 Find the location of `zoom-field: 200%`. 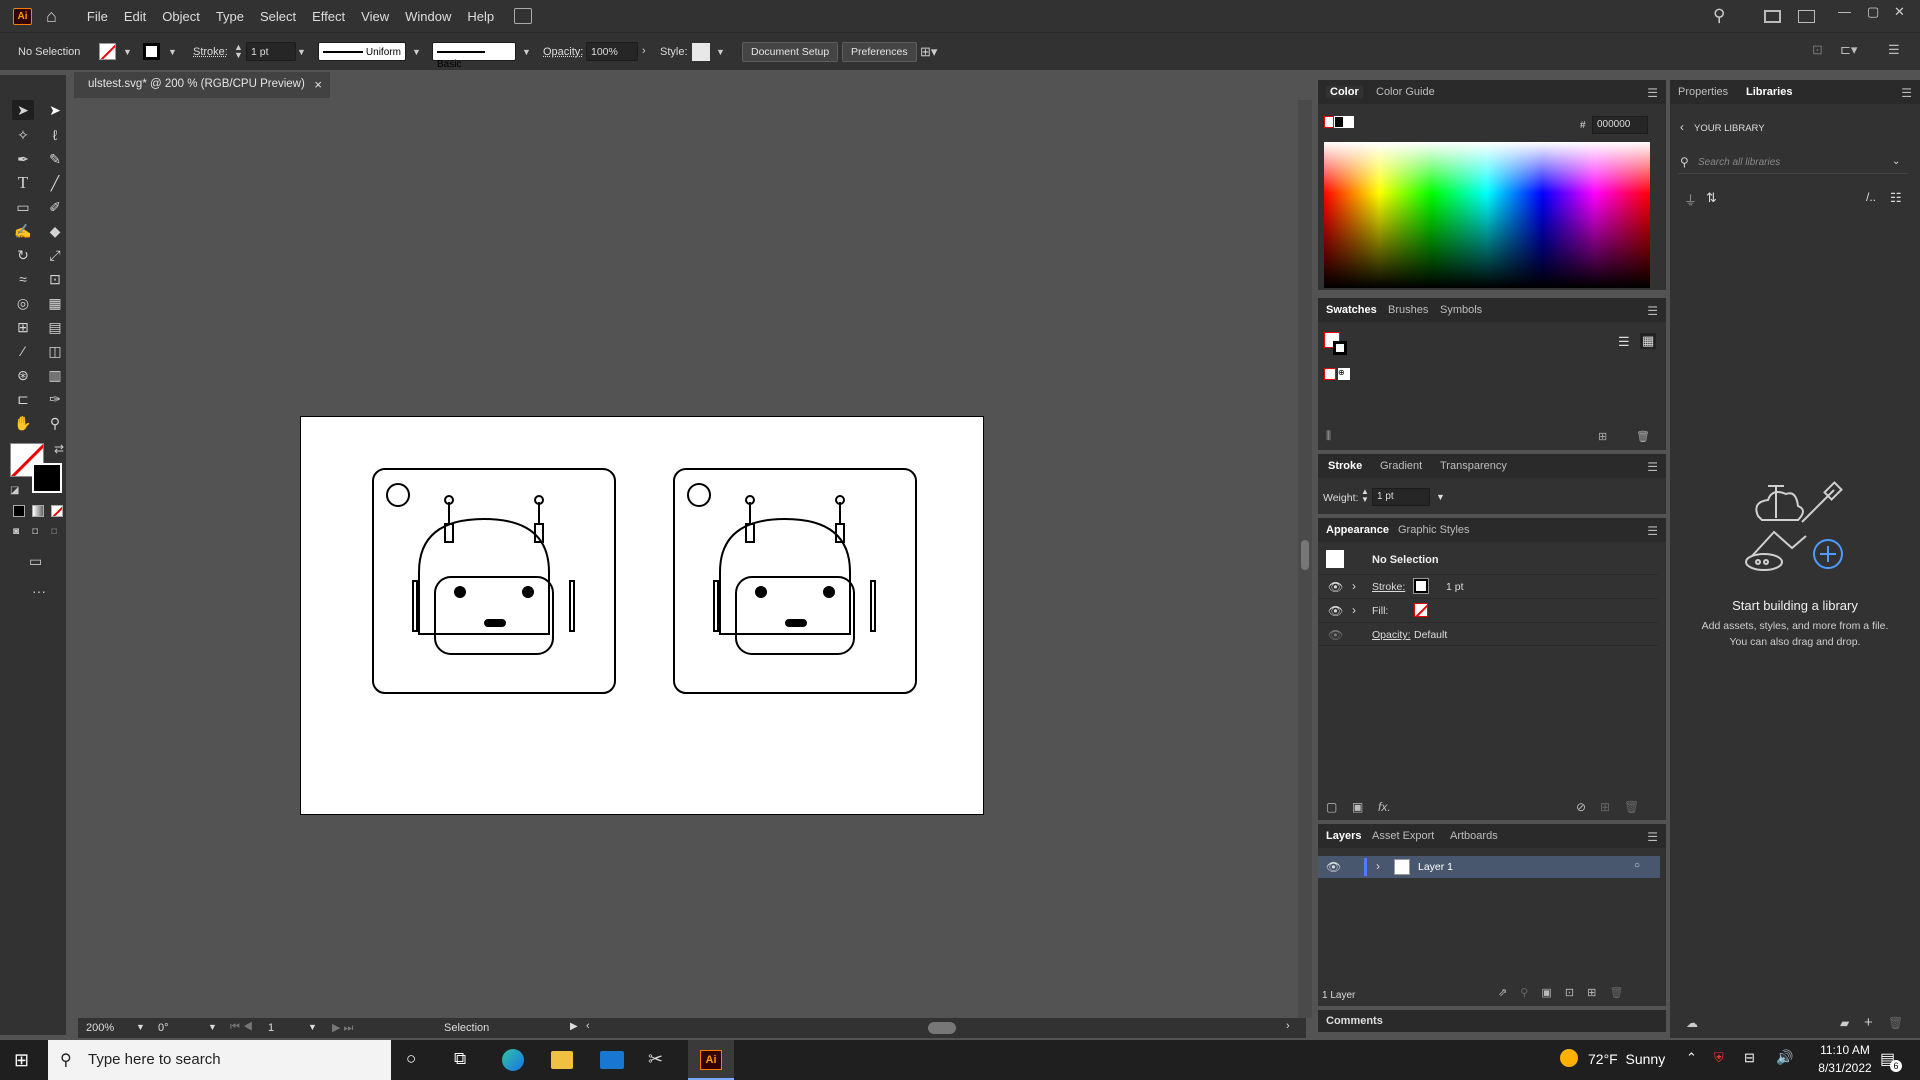

zoom-field: 200% is located at coordinates (100, 1028).